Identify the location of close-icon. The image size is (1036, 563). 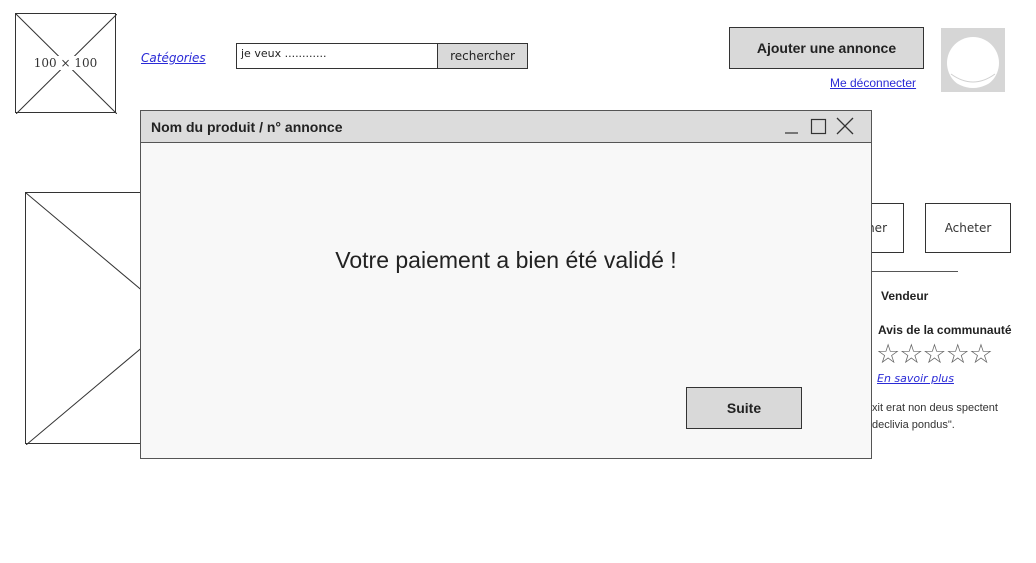
(845, 126).